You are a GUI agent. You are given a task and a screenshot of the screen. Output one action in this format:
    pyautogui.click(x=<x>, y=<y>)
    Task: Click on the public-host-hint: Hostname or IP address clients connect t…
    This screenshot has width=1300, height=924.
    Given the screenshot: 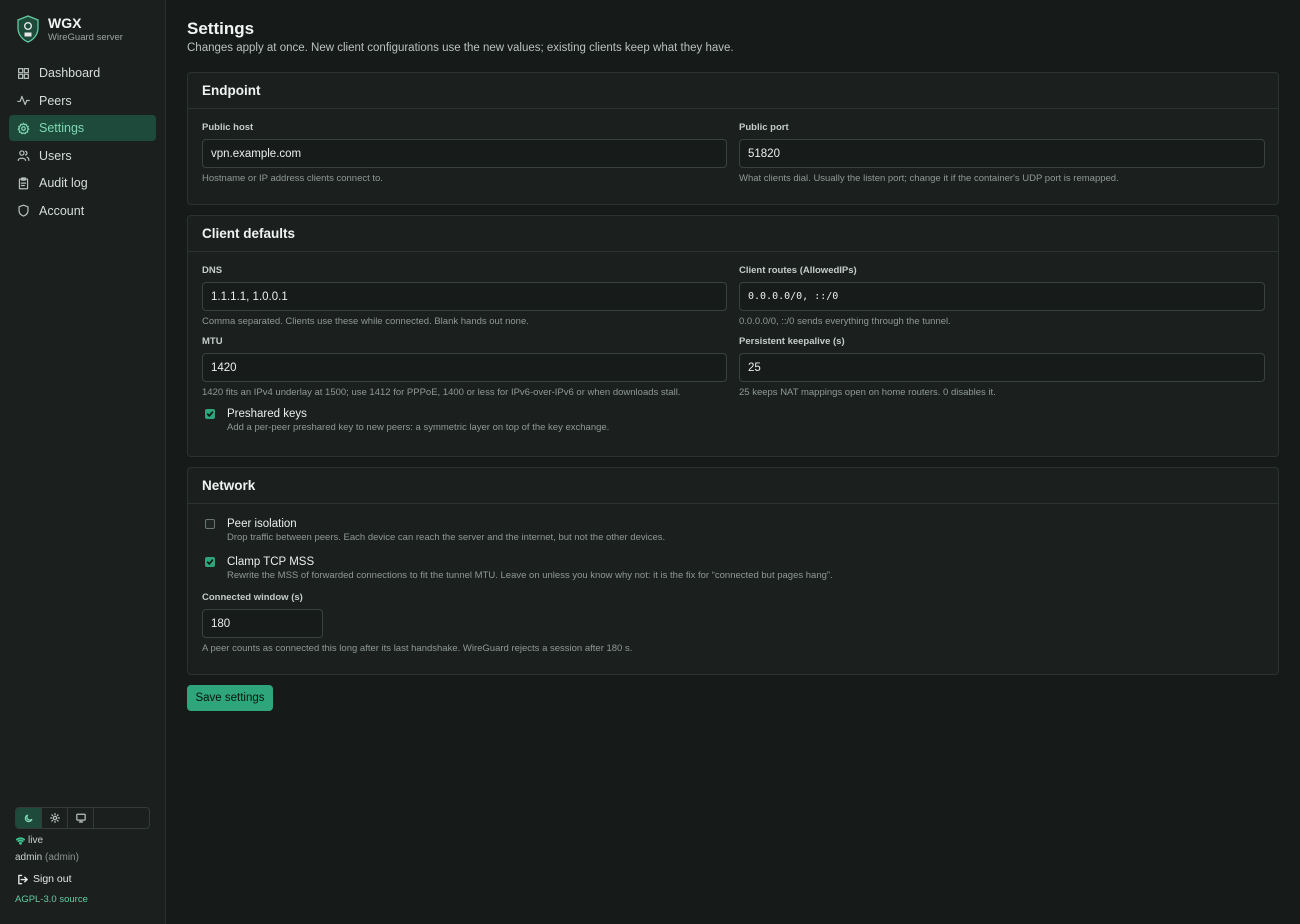 What is the action you would take?
    pyautogui.click(x=292, y=178)
    